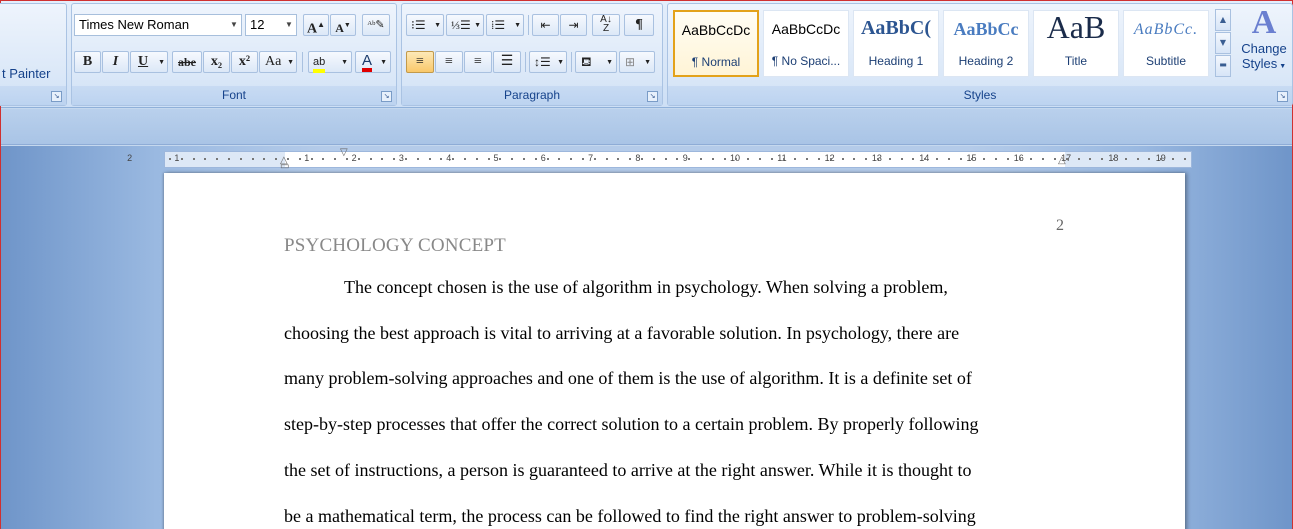 The image size is (1293, 529). I want to click on justify-button: ☰, so click(507, 62).